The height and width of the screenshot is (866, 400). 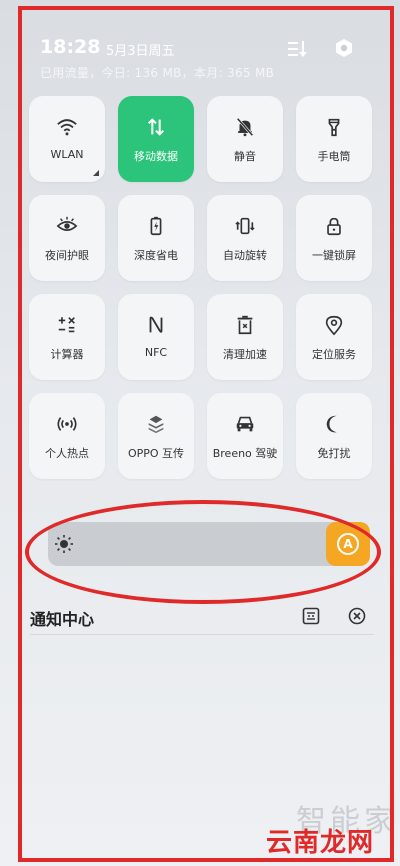 What do you see at coordinates (67, 255) in the screenshot?
I see `tile-label: 夜间护眼` at bounding box center [67, 255].